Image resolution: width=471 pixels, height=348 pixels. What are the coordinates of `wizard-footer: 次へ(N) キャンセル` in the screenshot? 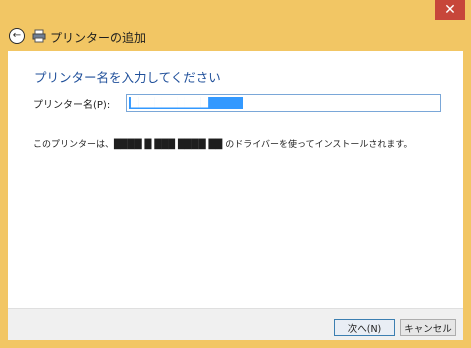 It's located at (235, 324).